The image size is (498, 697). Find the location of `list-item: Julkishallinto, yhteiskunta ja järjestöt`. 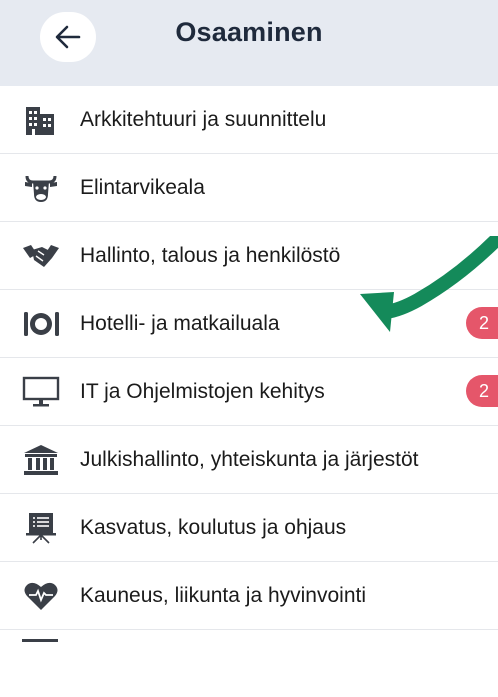

list-item: Julkishallinto, yhteiskunta ja järjestöt is located at coordinates (249, 460).